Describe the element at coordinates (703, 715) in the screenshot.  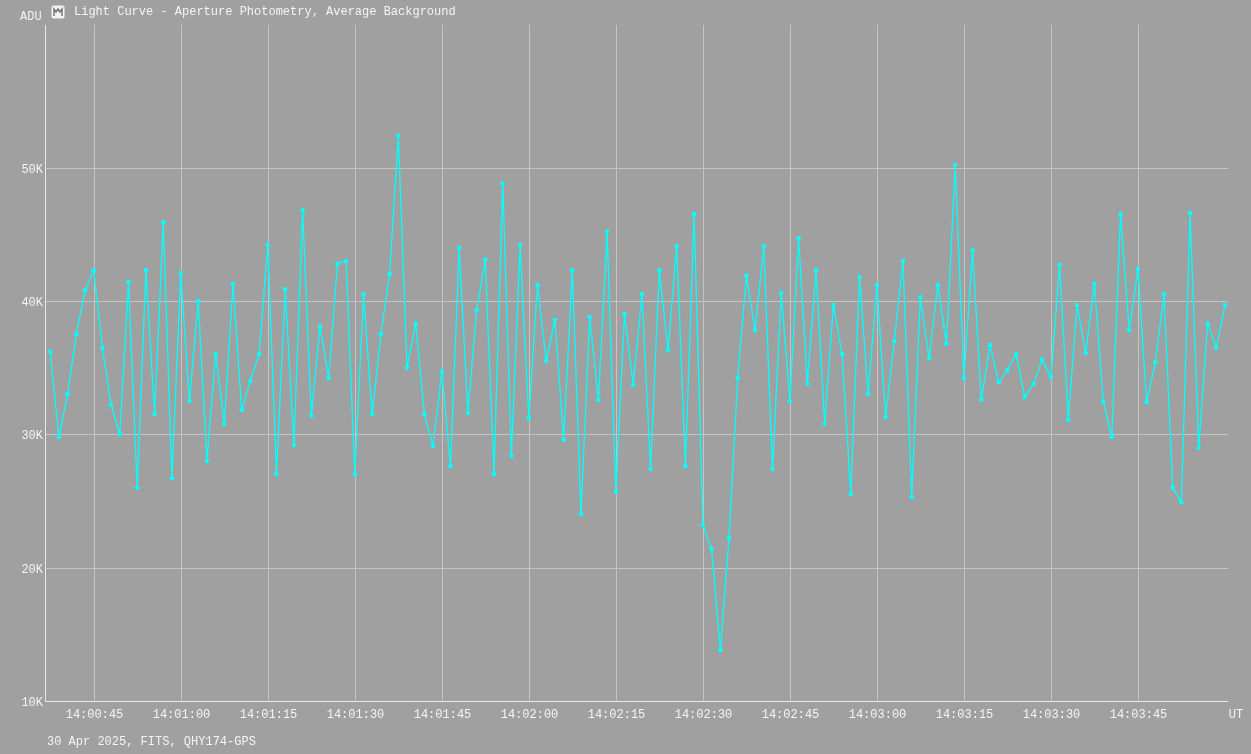
I see `x-tick-label: 14:02:30` at that location.